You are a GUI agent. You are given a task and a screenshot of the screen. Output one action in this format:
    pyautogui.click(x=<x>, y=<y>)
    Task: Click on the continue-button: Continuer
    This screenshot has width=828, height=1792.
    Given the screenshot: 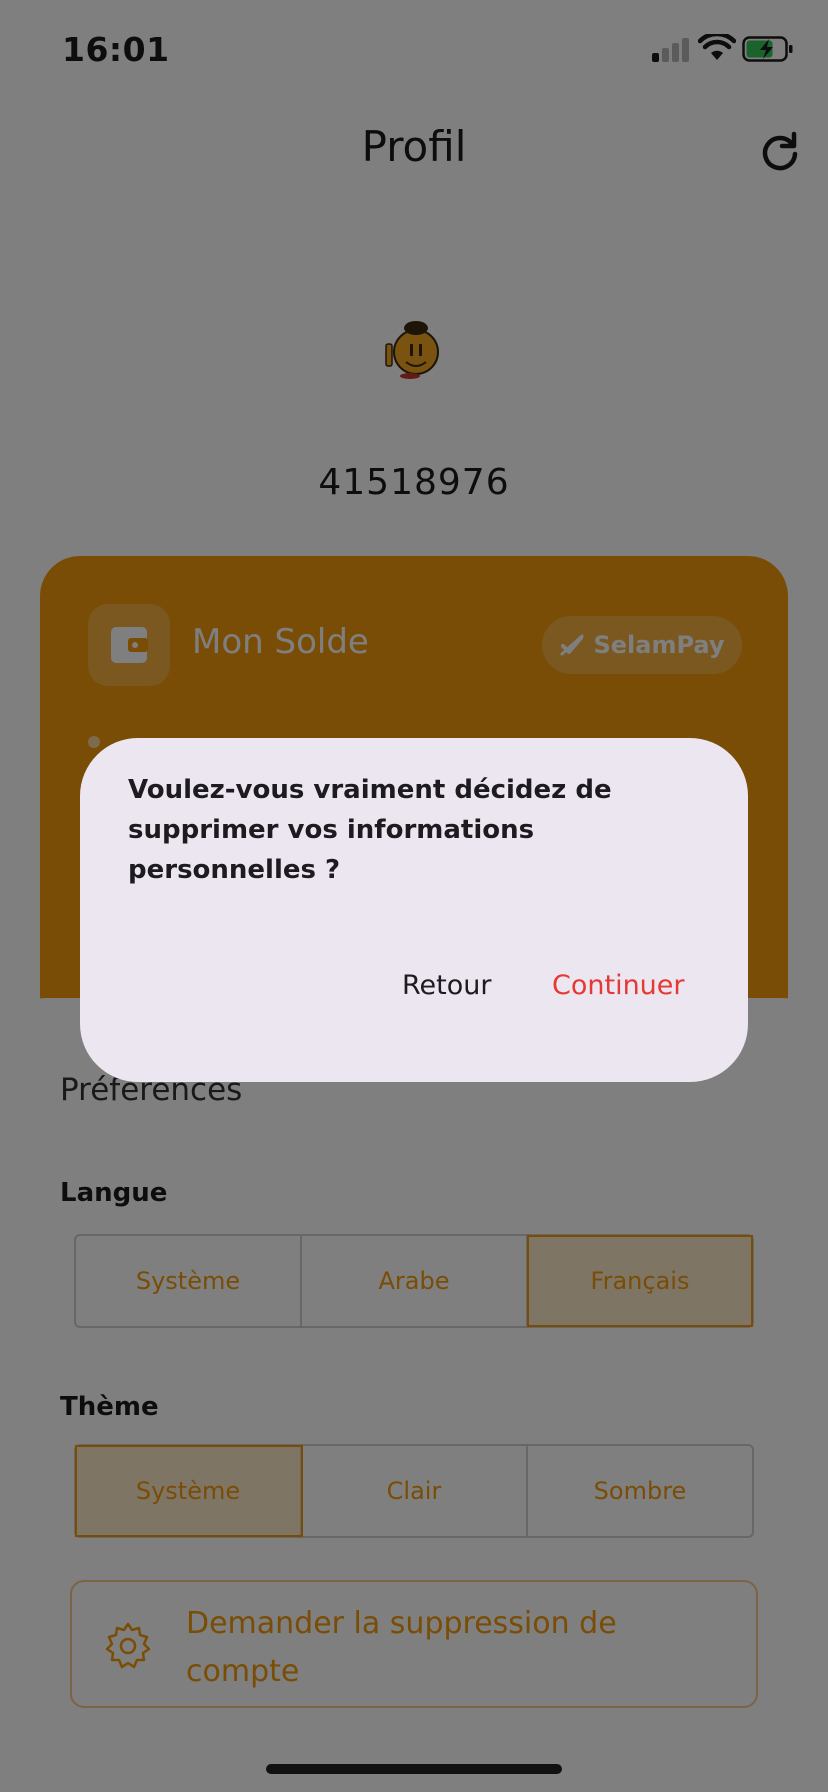 What is the action you would take?
    pyautogui.click(x=618, y=985)
    